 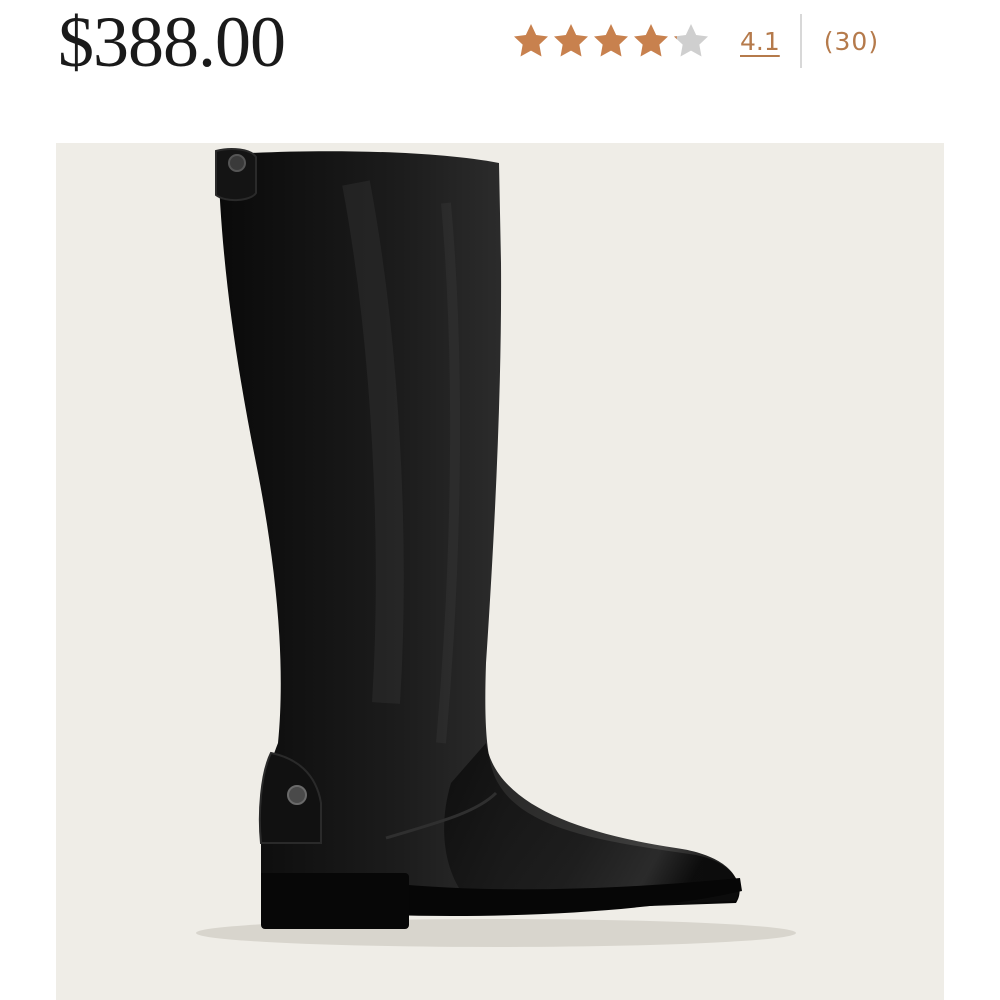 What do you see at coordinates (172, 42) in the screenshot?
I see `product-price: $388.00` at bounding box center [172, 42].